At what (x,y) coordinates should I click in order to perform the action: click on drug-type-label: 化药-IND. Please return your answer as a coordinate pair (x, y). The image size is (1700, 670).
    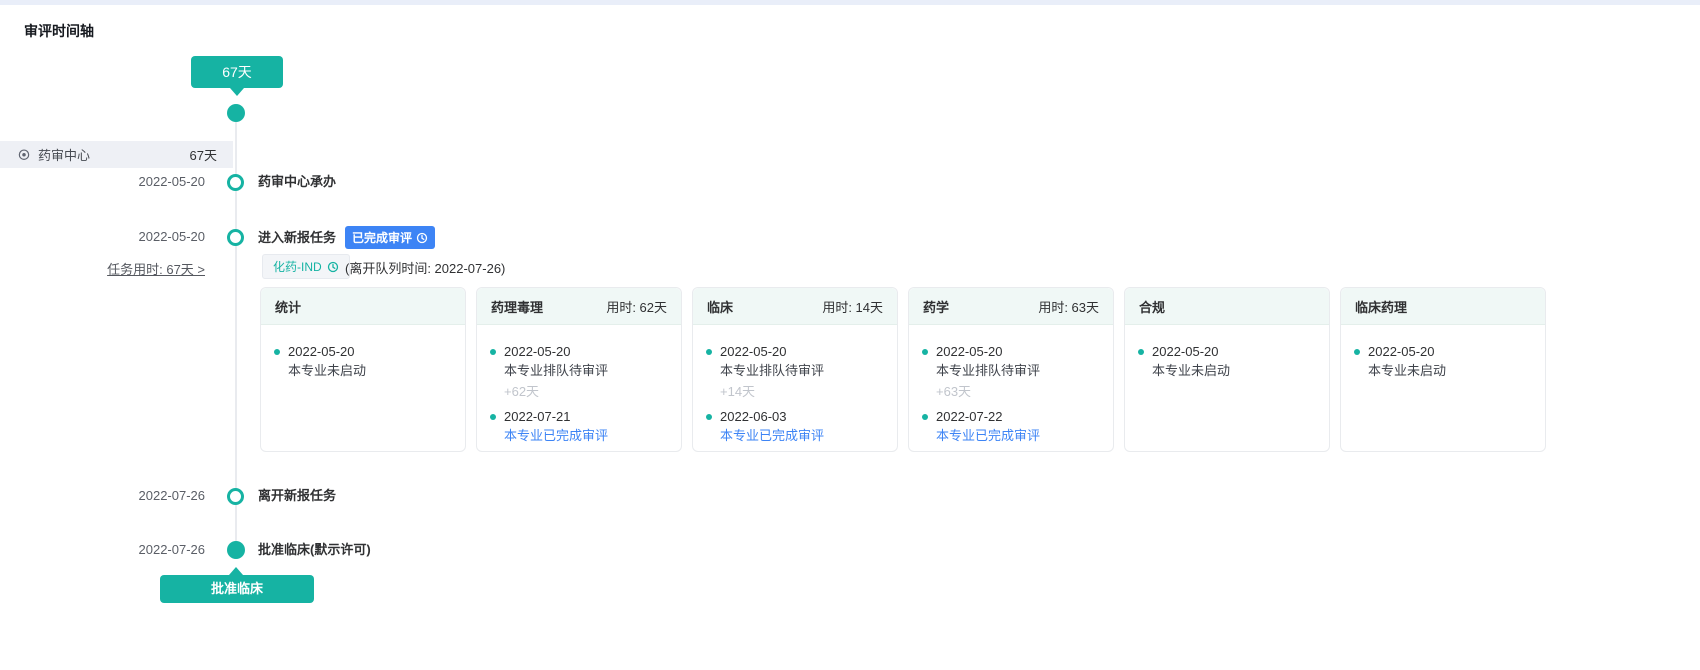
    Looking at the image, I should click on (297, 267).